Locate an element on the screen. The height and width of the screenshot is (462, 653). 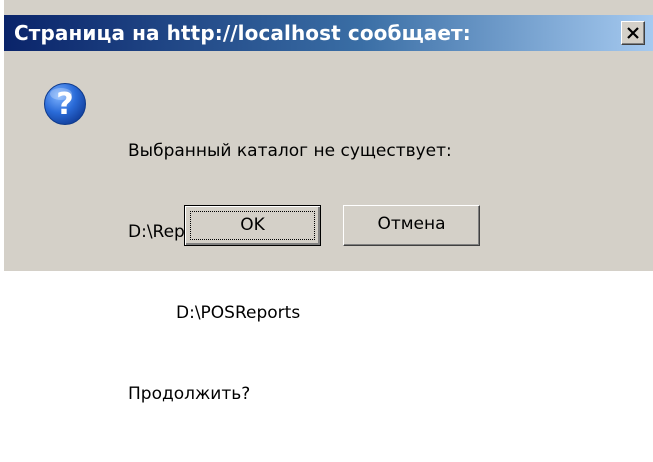
message-line: Выбранный каталог не существует: is located at coordinates (290, 151).